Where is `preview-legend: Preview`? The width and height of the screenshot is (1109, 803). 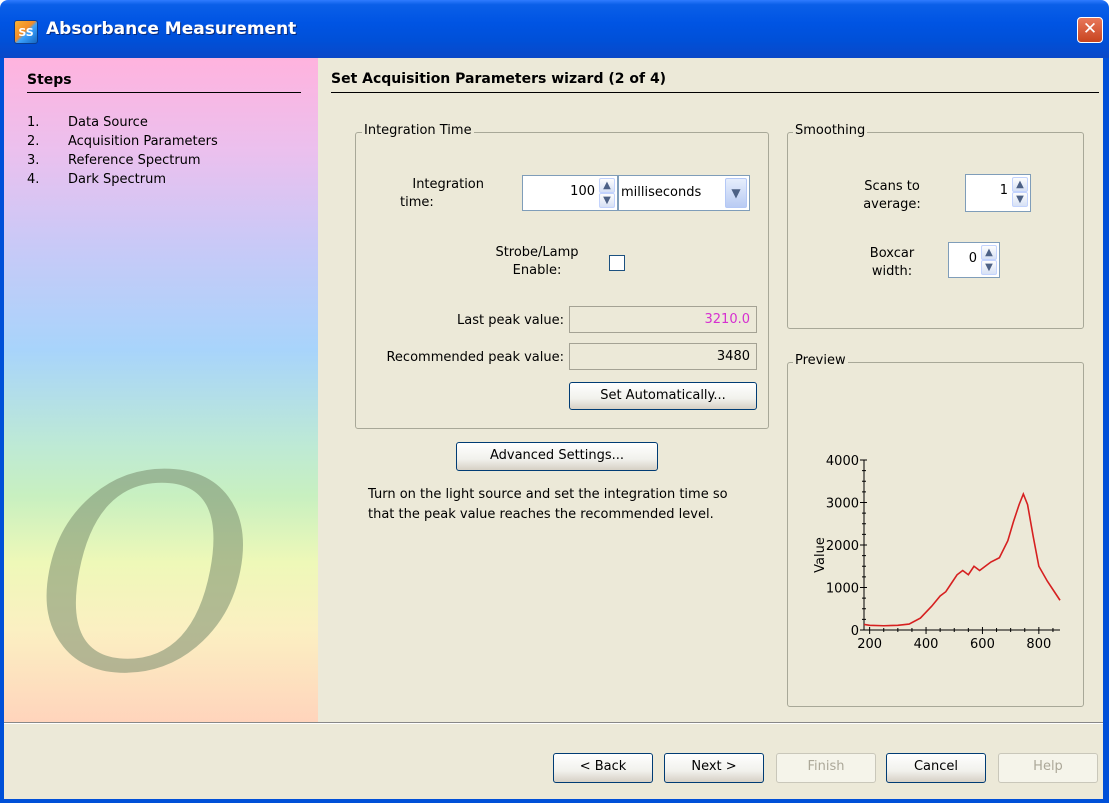 preview-legend: Preview is located at coordinates (820, 360).